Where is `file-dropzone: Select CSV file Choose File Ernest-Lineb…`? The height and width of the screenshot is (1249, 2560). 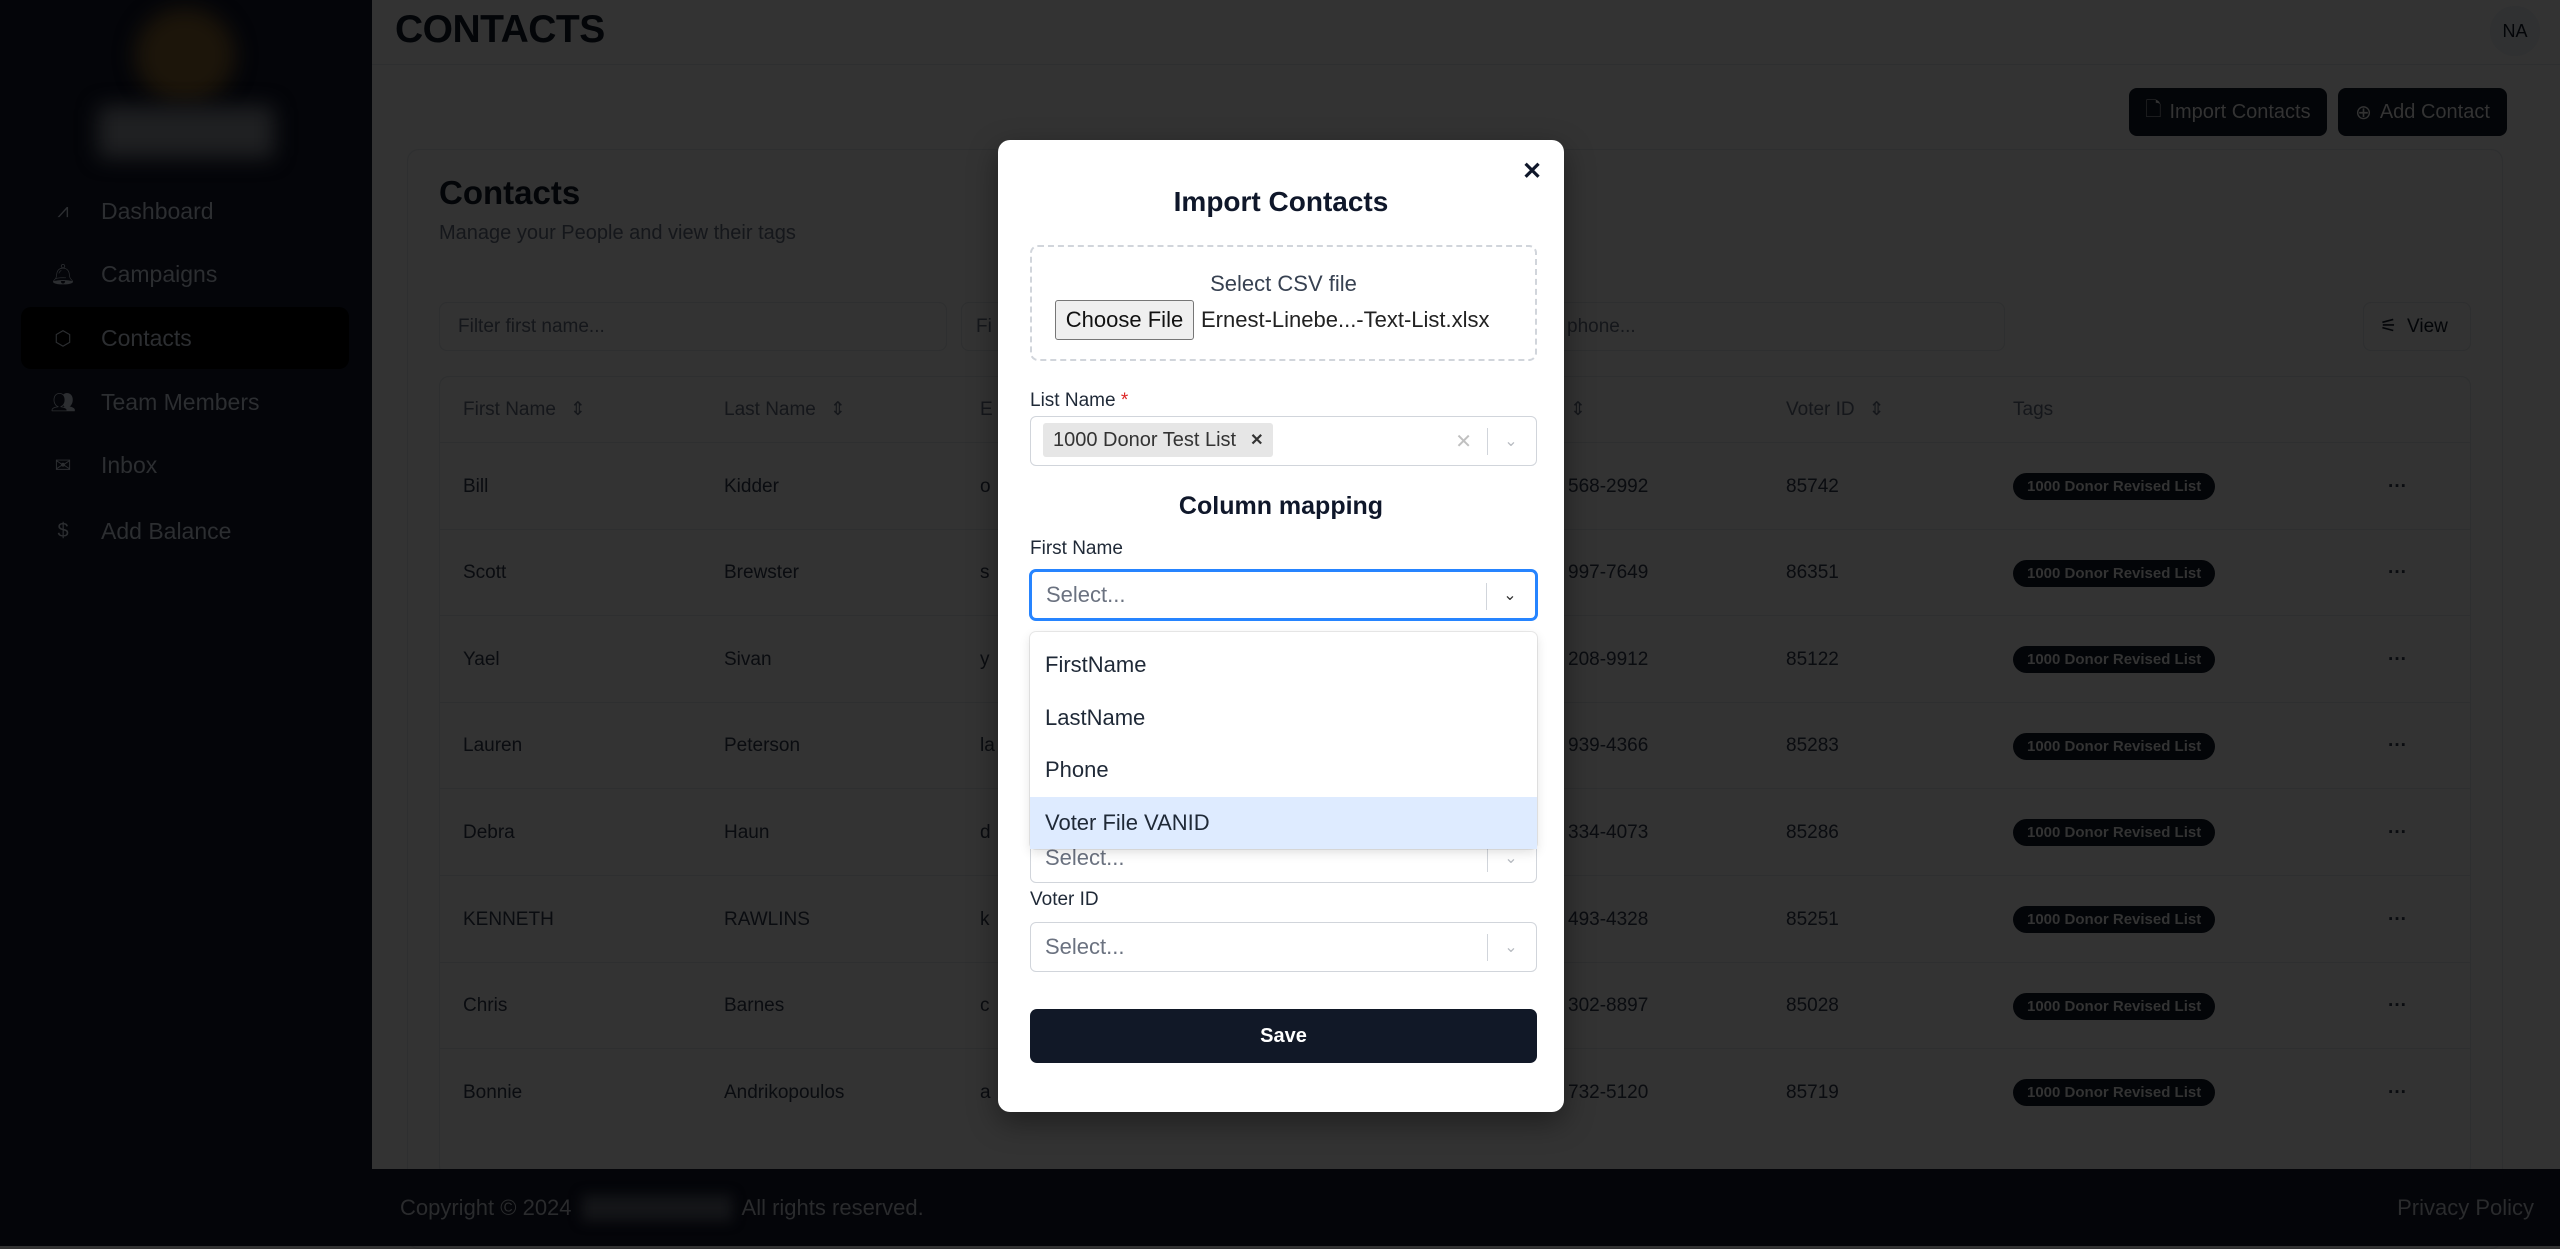
file-dropzone: Select CSV file Choose File Ernest-Lineb… is located at coordinates (1283, 303).